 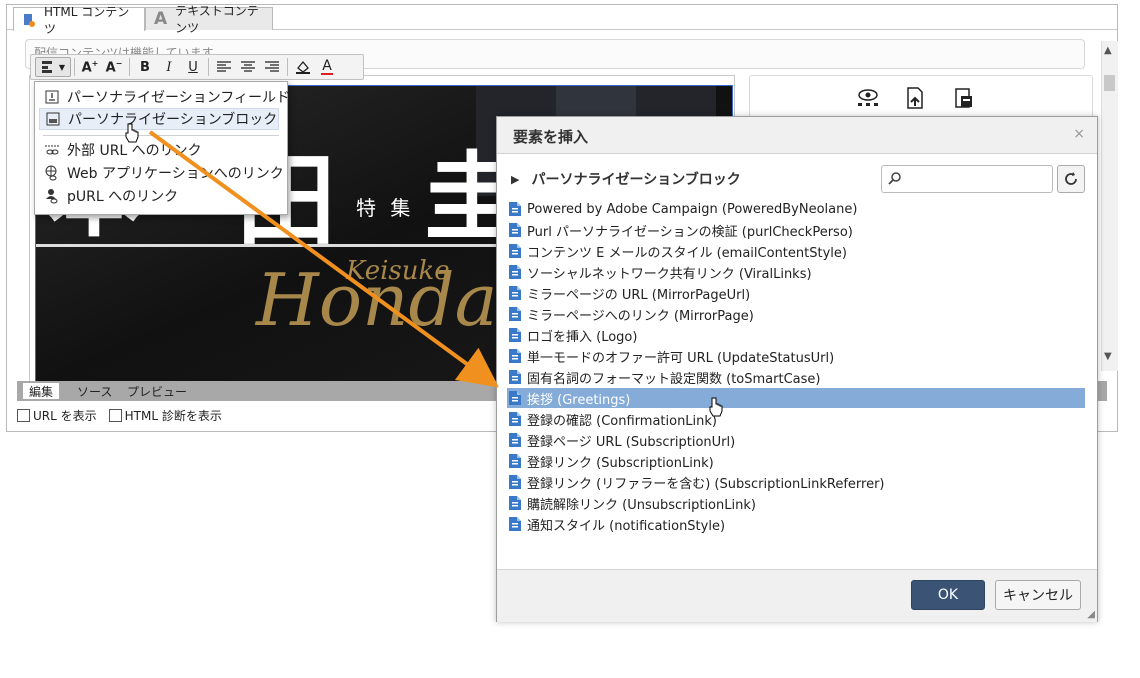 I want to click on menu-item-personalization-field: パーソナライゼーションフィールド, so click(x=164, y=97).